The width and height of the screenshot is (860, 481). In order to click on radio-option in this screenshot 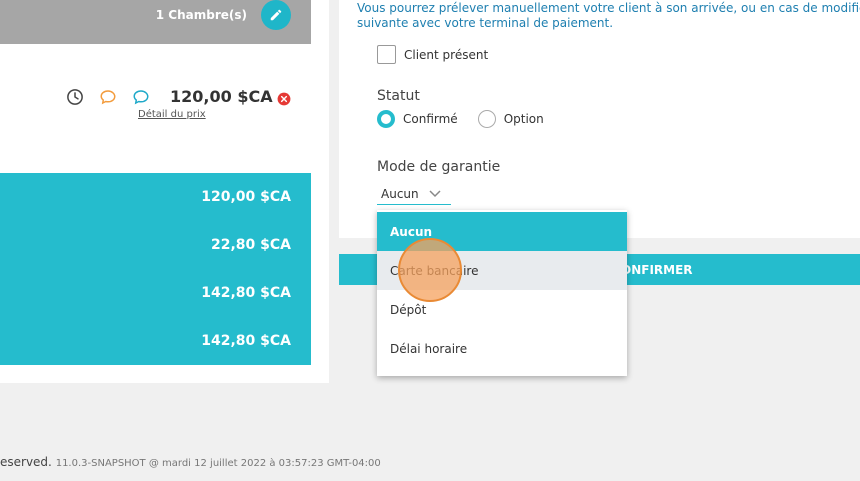, I will do `click(486, 119)`.